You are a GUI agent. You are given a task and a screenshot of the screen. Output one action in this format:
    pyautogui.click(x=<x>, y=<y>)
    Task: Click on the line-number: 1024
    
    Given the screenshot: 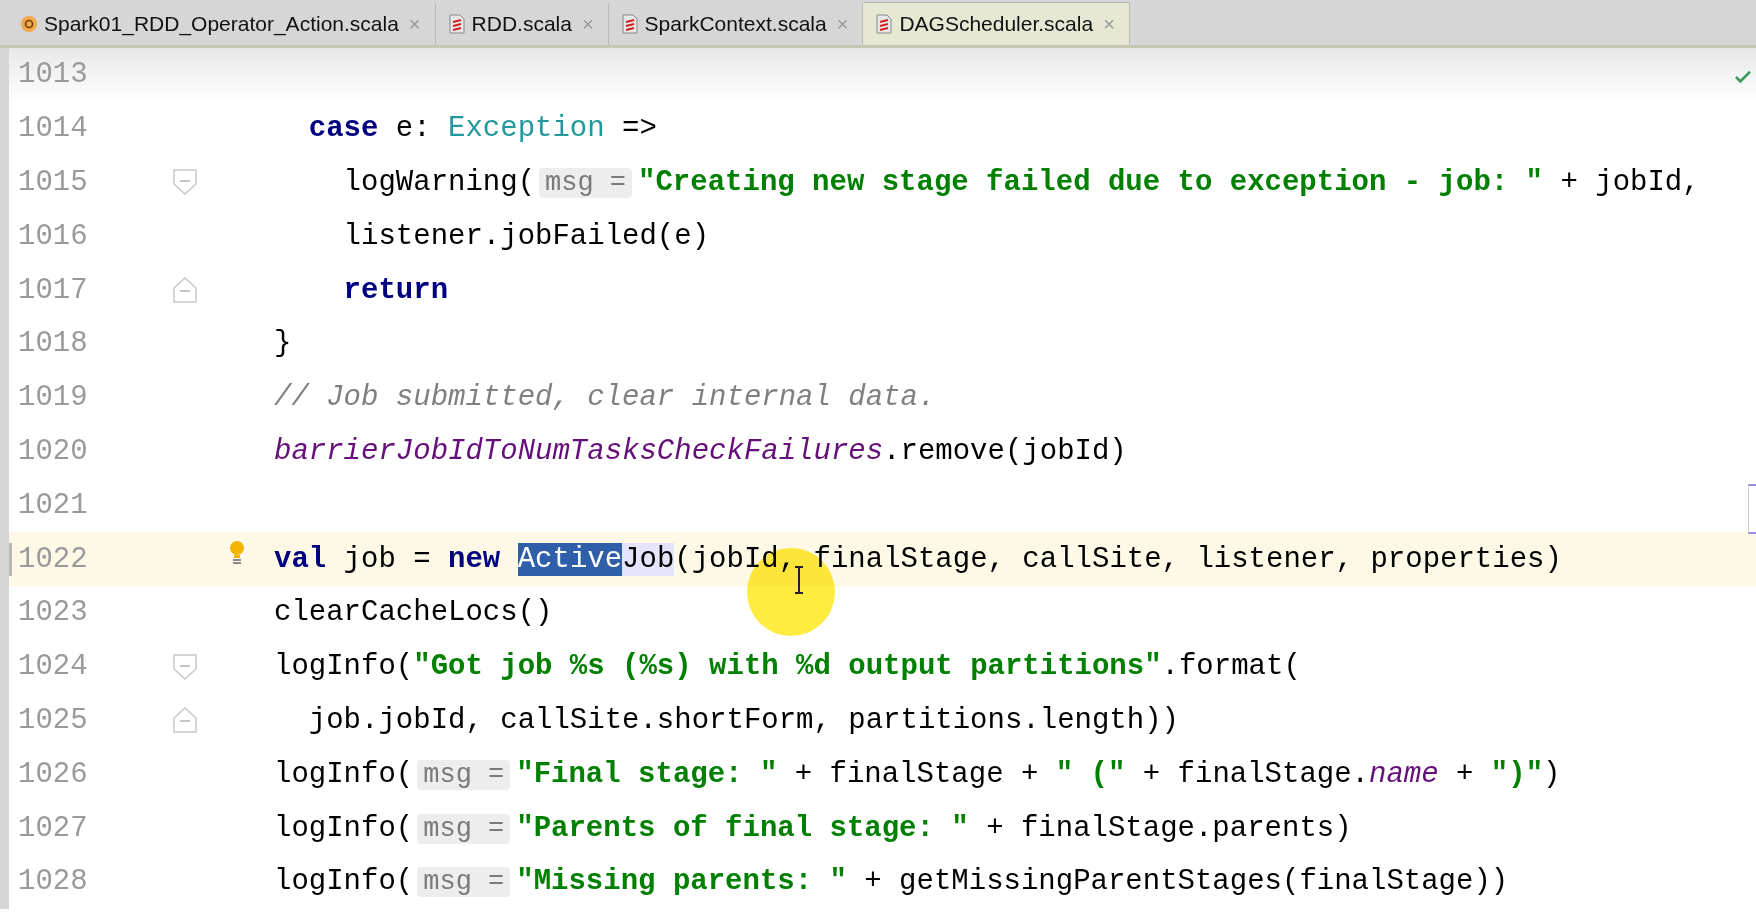 What is the action you would take?
    pyautogui.click(x=53, y=667)
    